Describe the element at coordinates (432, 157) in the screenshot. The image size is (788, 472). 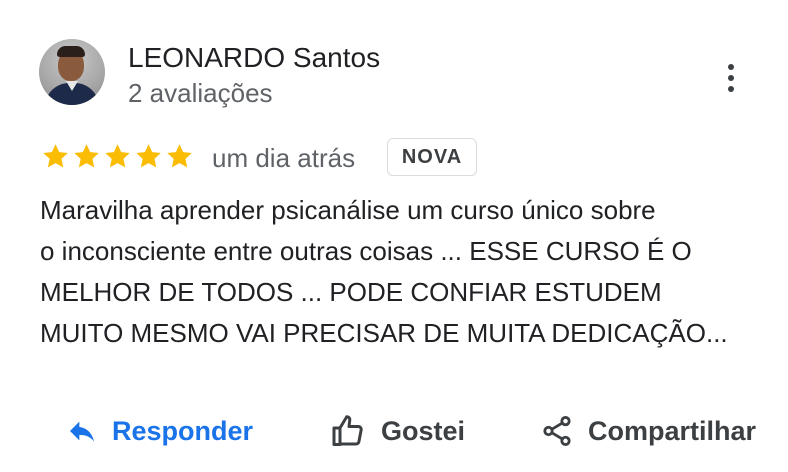
I see `new-badge: NOVA` at that location.